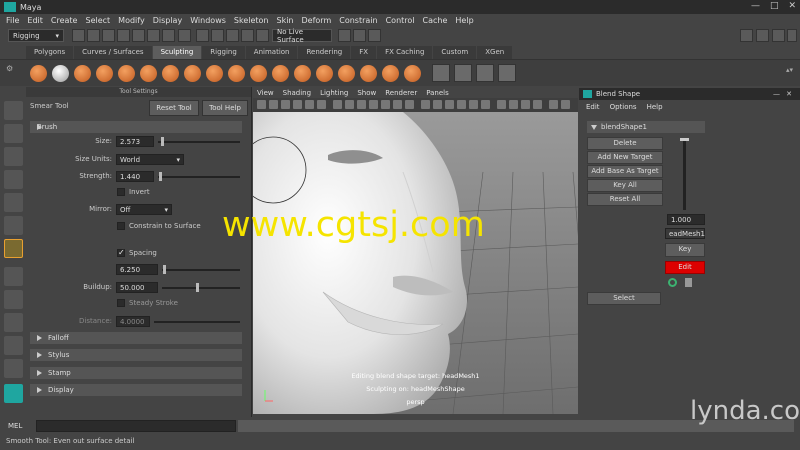  I want to click on shelf-tab-sculpting: Sculpting, so click(177, 52).